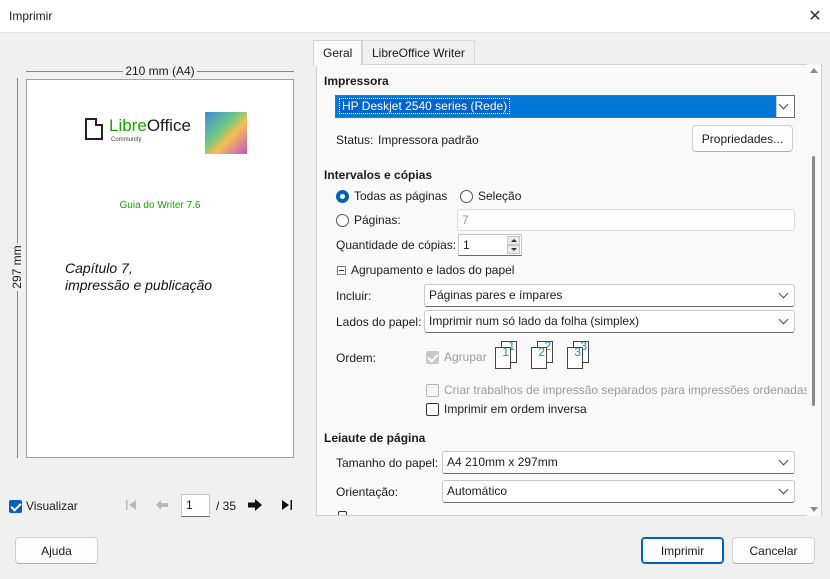 The height and width of the screenshot is (579, 830). I want to click on orientation-value: Automático, so click(477, 491).